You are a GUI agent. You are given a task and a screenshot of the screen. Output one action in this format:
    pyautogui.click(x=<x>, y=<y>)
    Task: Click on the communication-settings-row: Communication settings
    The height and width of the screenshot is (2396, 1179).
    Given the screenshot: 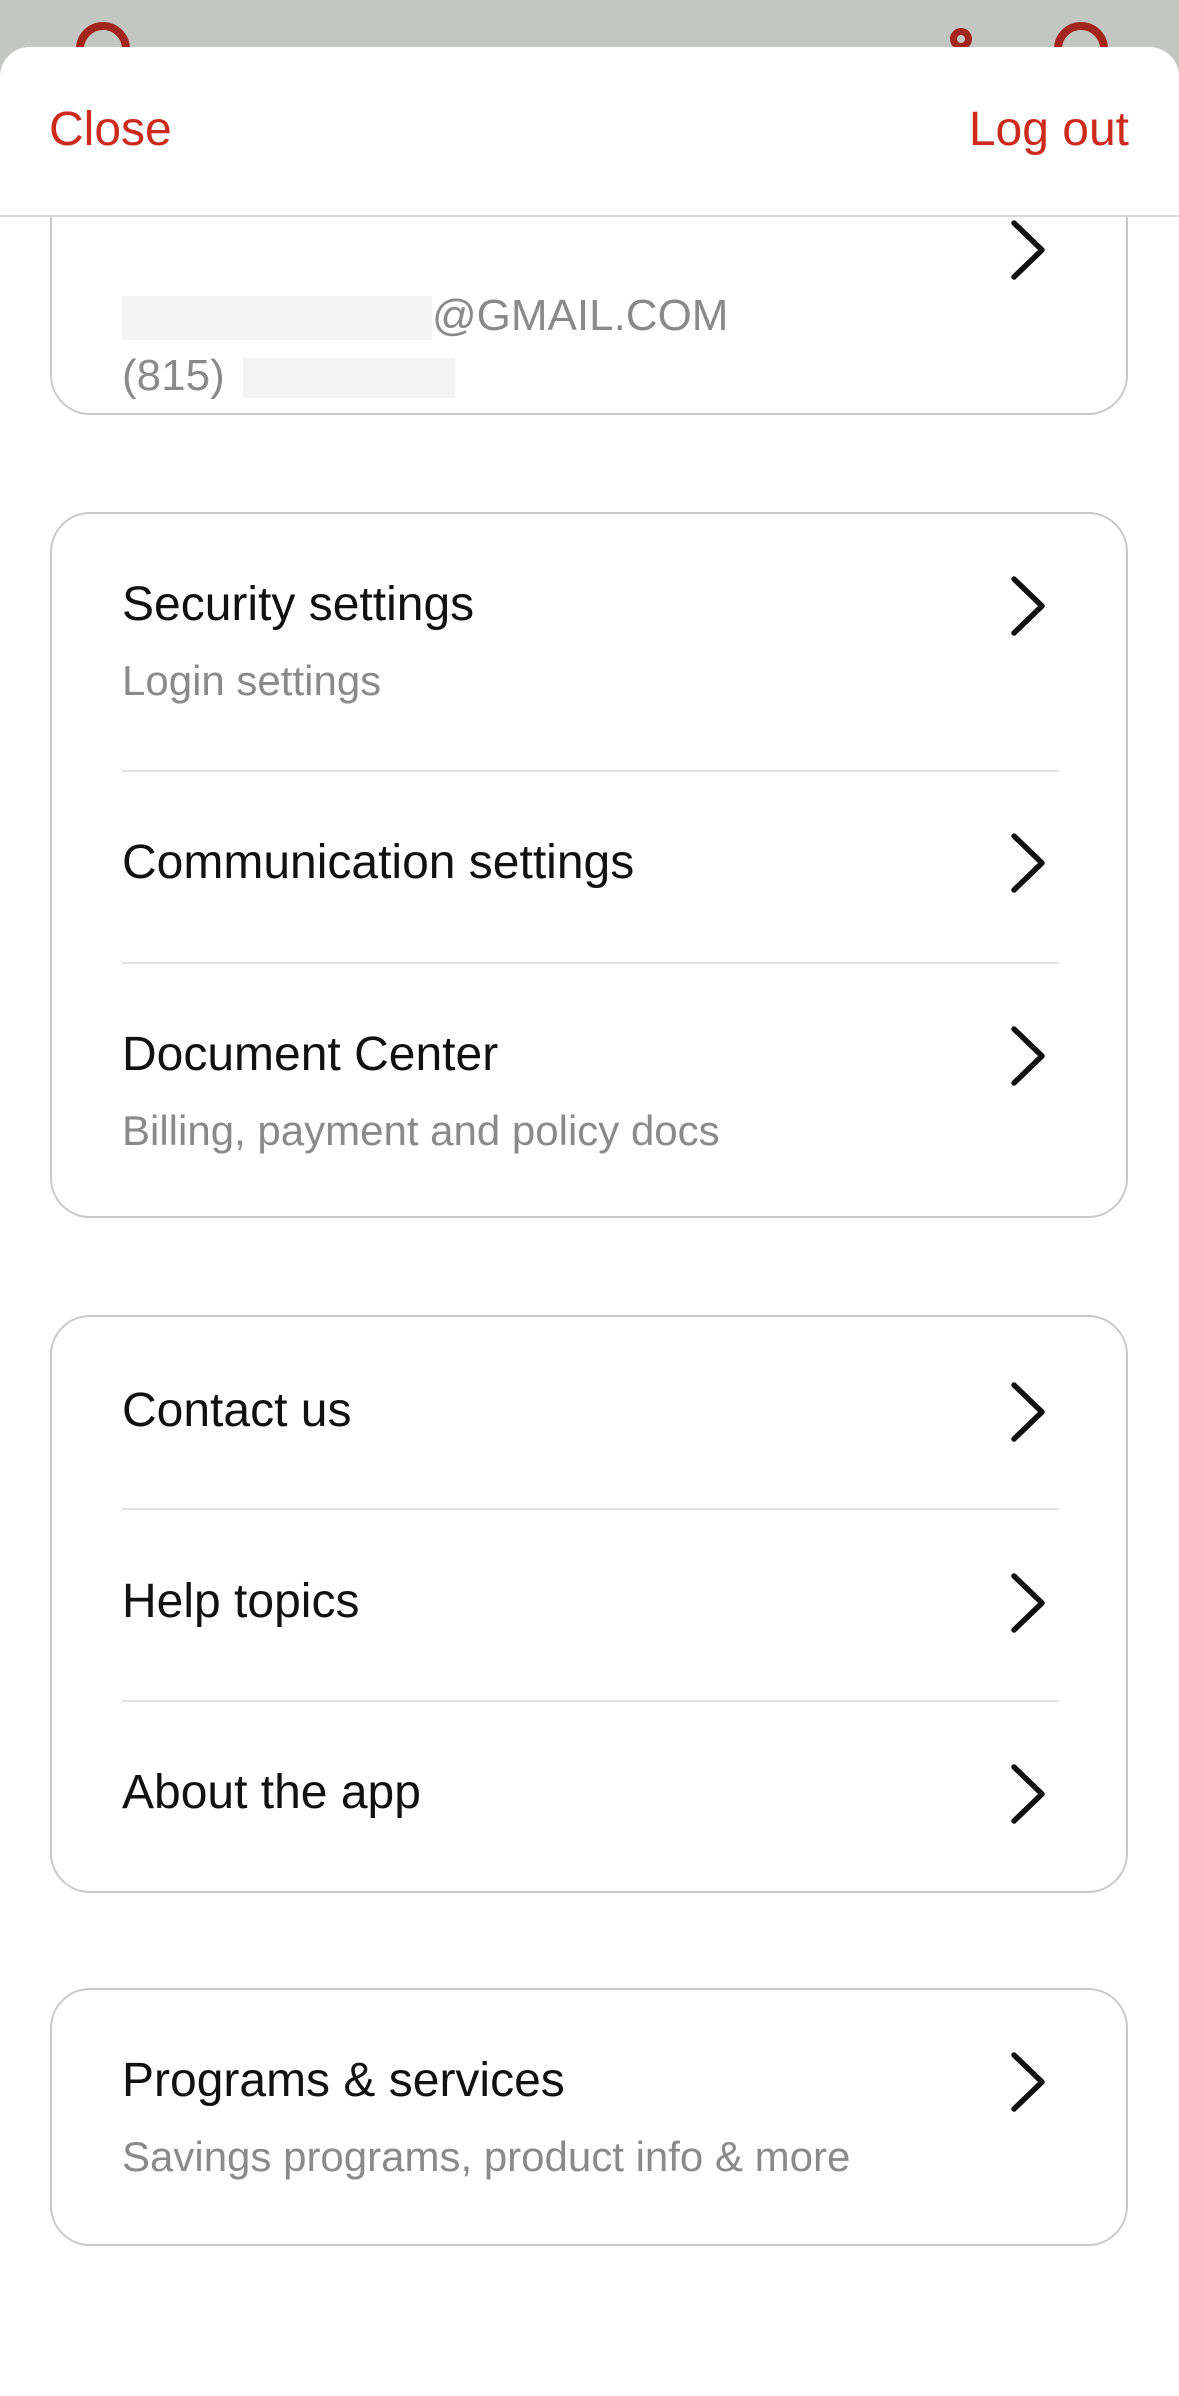 What is the action you would take?
    pyautogui.click(x=589, y=867)
    